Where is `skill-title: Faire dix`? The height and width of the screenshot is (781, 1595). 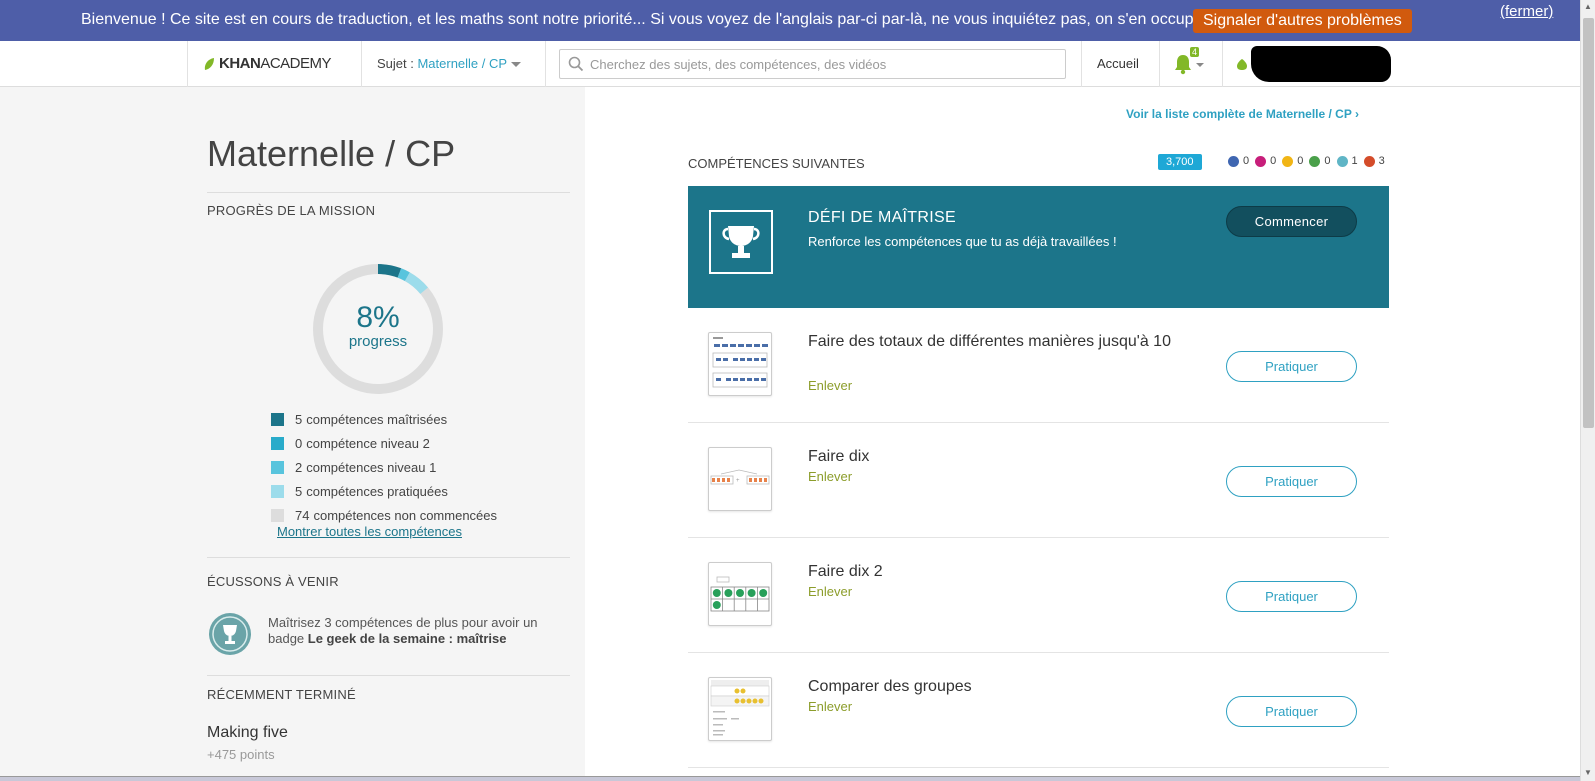
skill-title: Faire dix is located at coordinates (1008, 457).